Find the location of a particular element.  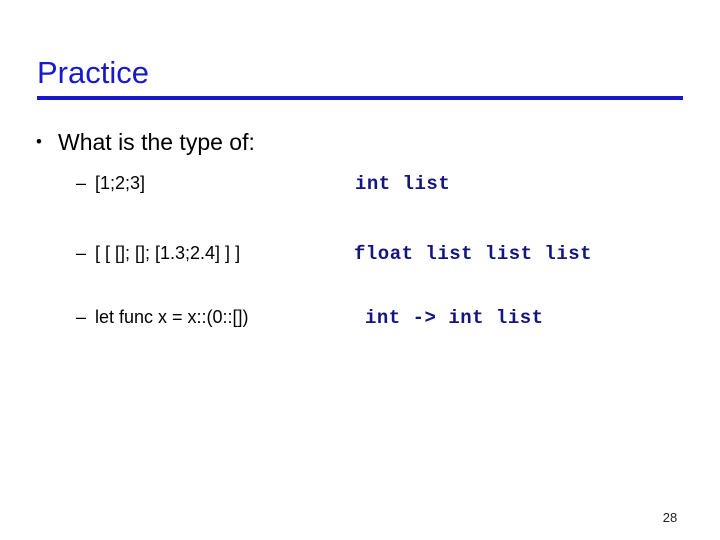

expression-item: – let func x = x::(0::[]) is located at coordinates (162, 317).